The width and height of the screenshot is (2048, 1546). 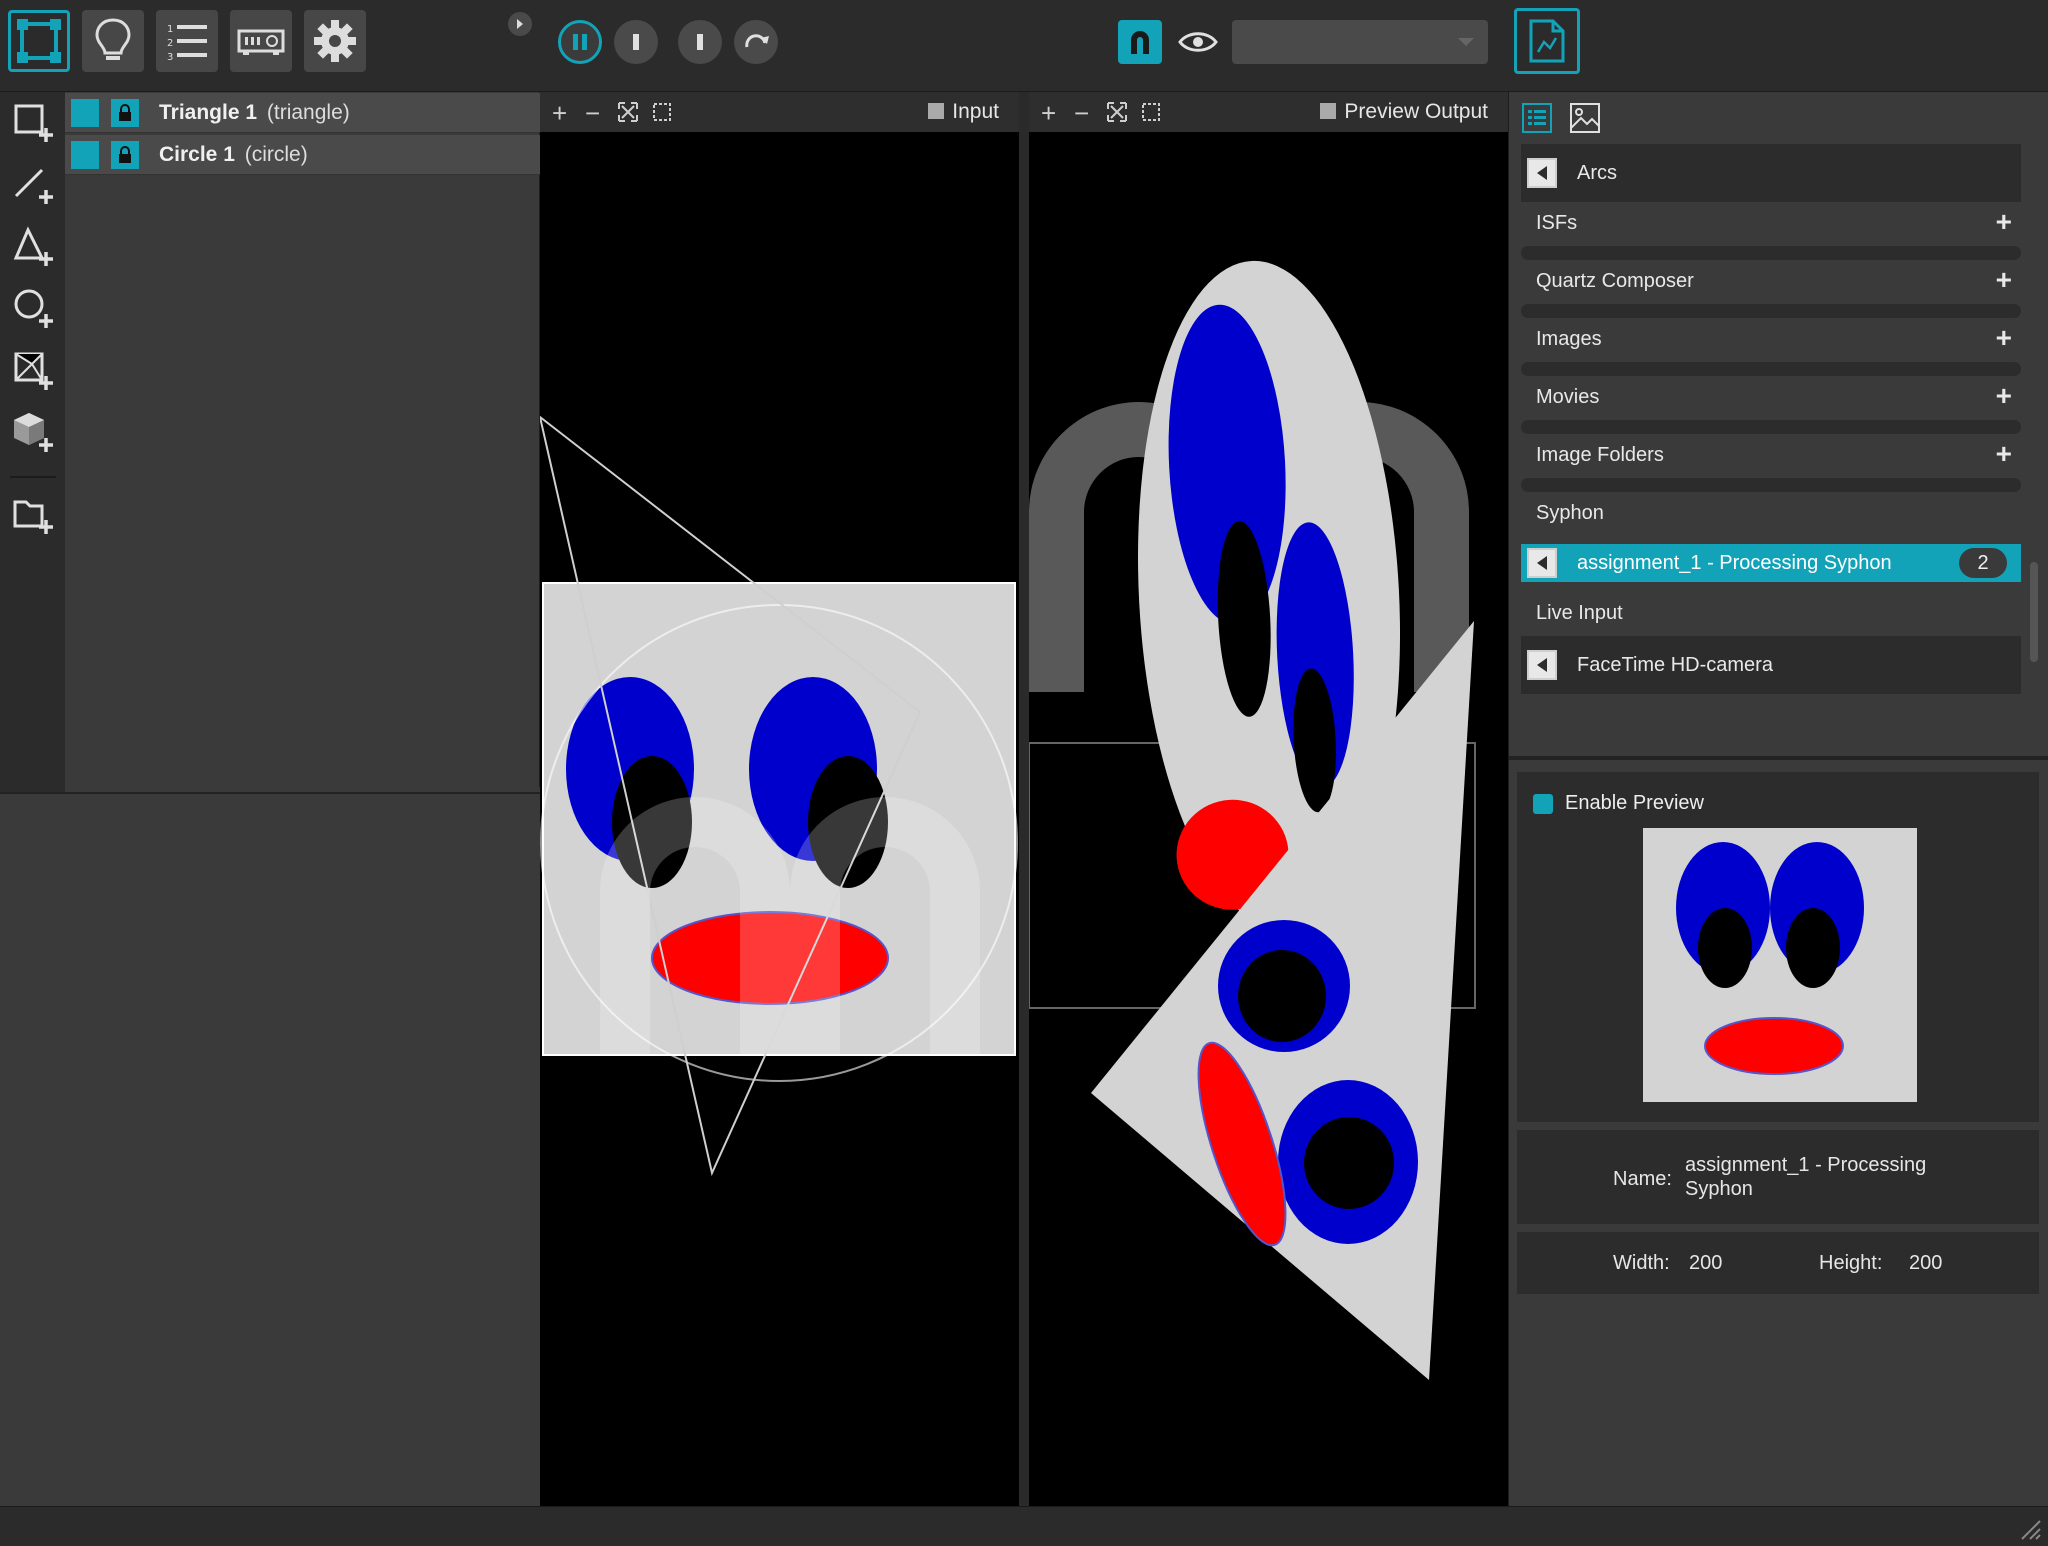 I want to click on step-button, so click(x=700, y=42).